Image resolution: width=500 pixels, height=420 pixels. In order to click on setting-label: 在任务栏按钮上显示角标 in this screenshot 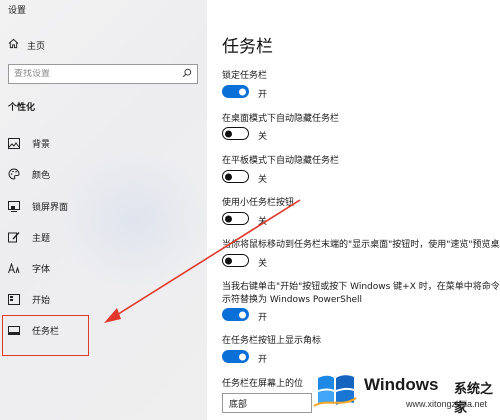, I will do `click(272, 341)`.